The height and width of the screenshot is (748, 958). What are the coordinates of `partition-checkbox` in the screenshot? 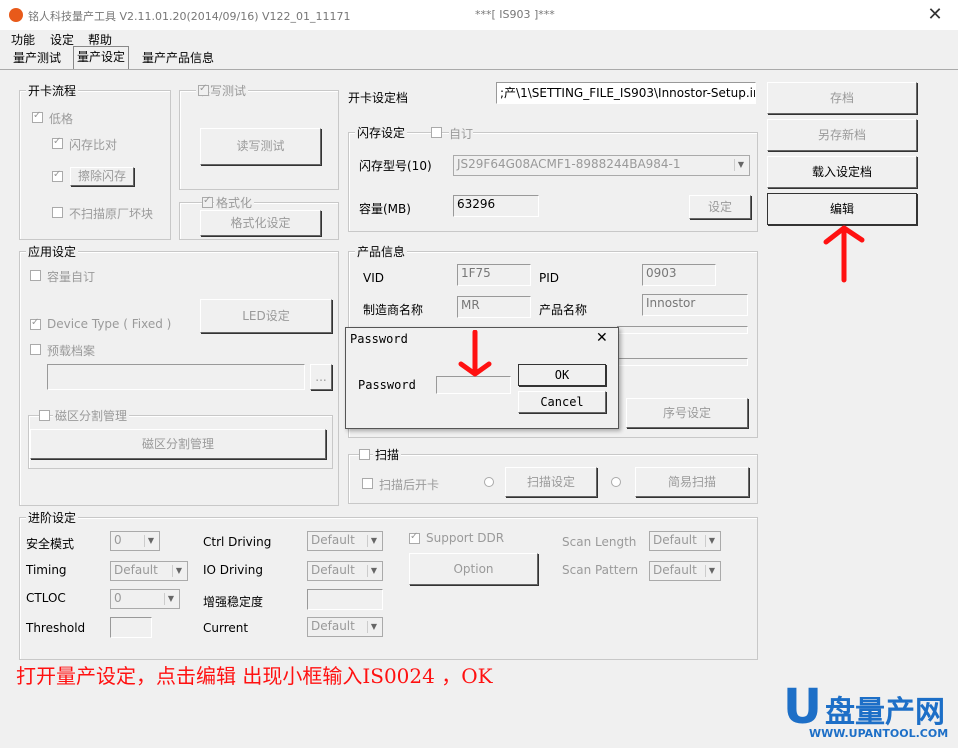 It's located at (44, 415).